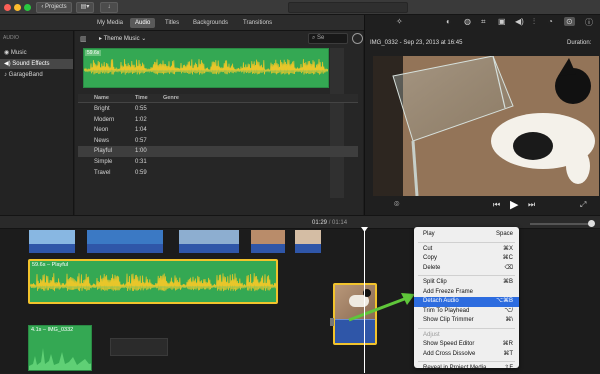  What do you see at coordinates (466, 302) in the screenshot?
I see `menu-item-detach-audio: Detach Audio ⌥⌘B` at bounding box center [466, 302].